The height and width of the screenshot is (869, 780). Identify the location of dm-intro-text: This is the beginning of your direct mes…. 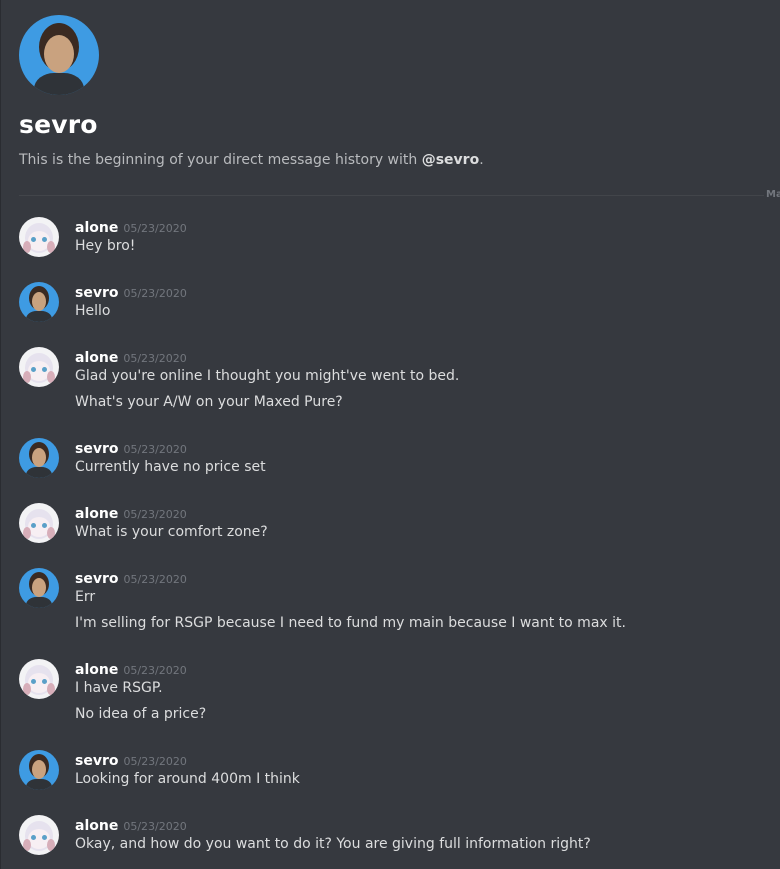
(220, 160).